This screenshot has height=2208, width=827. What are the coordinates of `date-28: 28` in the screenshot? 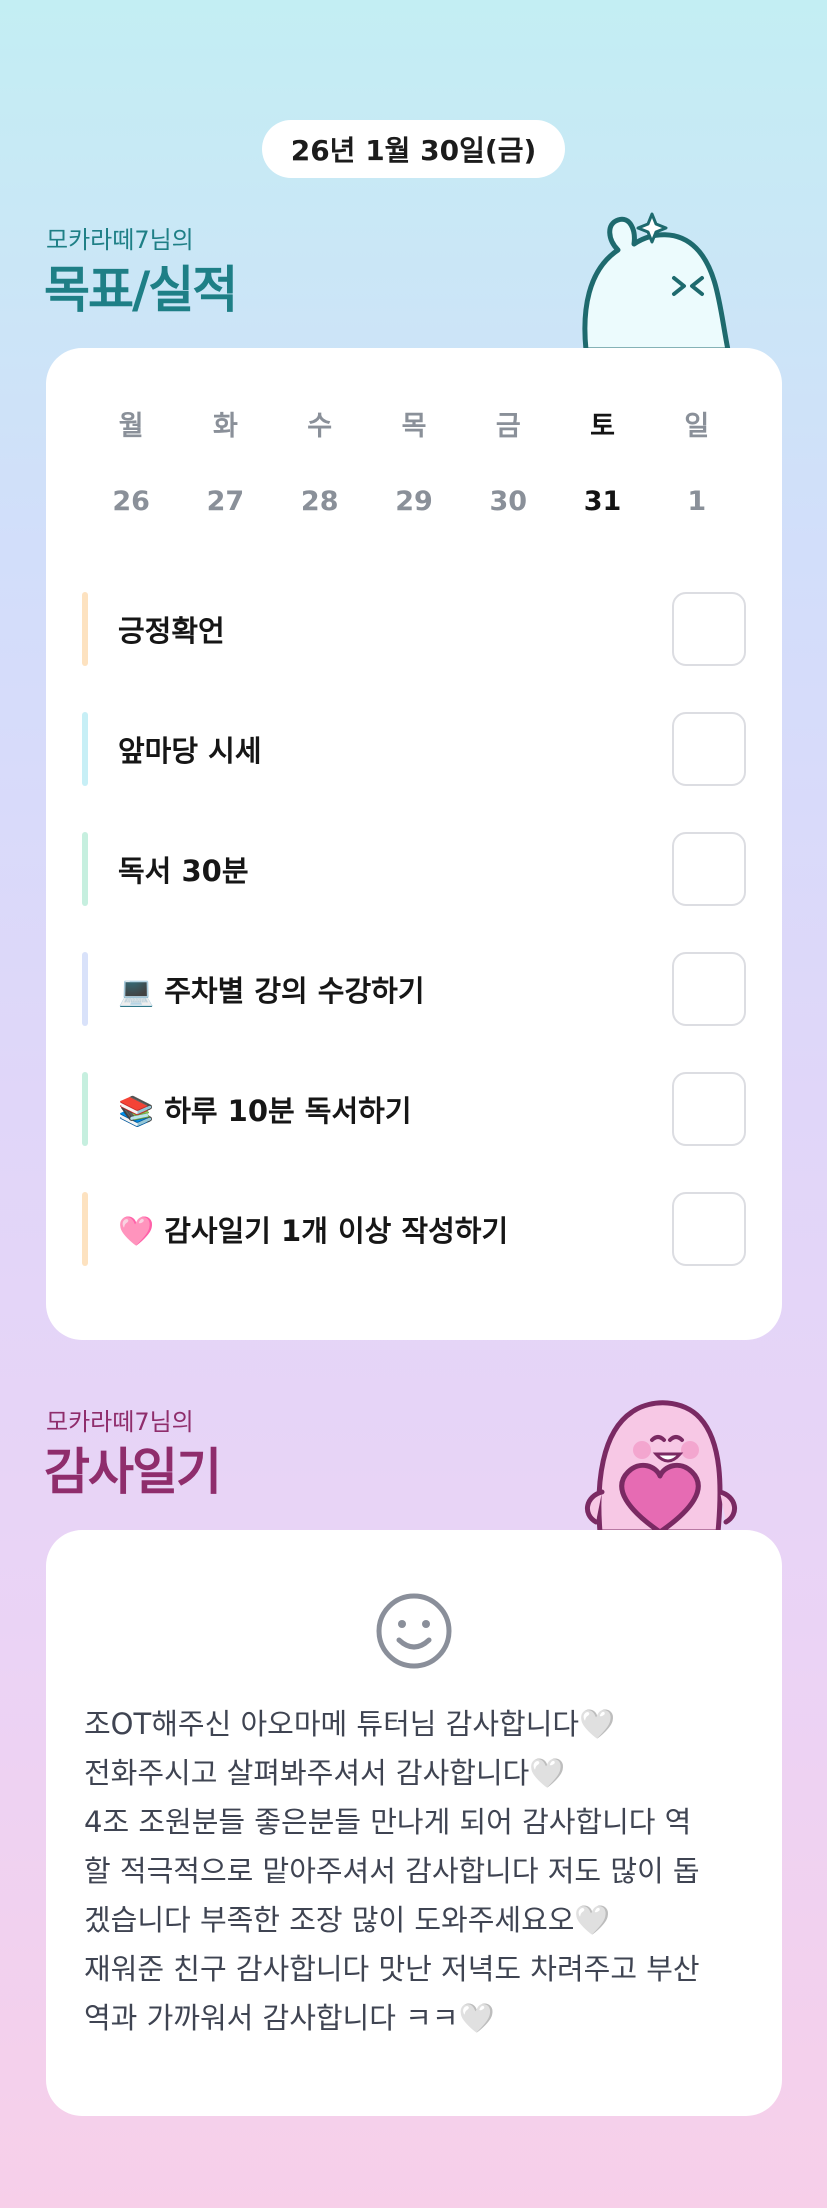 It's located at (320, 501).